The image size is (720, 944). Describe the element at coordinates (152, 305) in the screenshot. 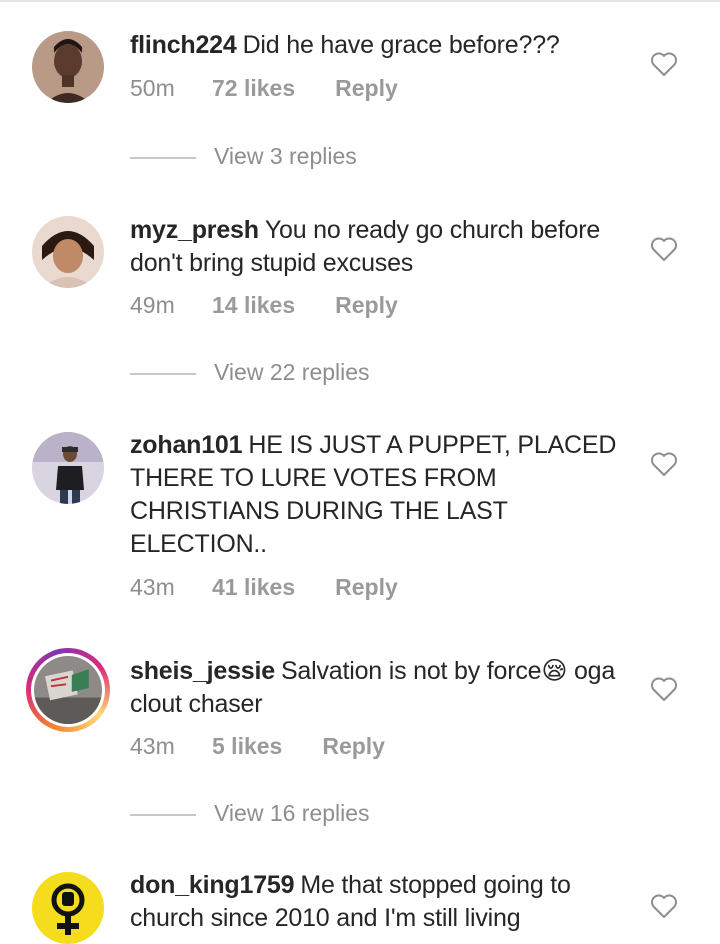

I see `comment-time: 49m` at that location.